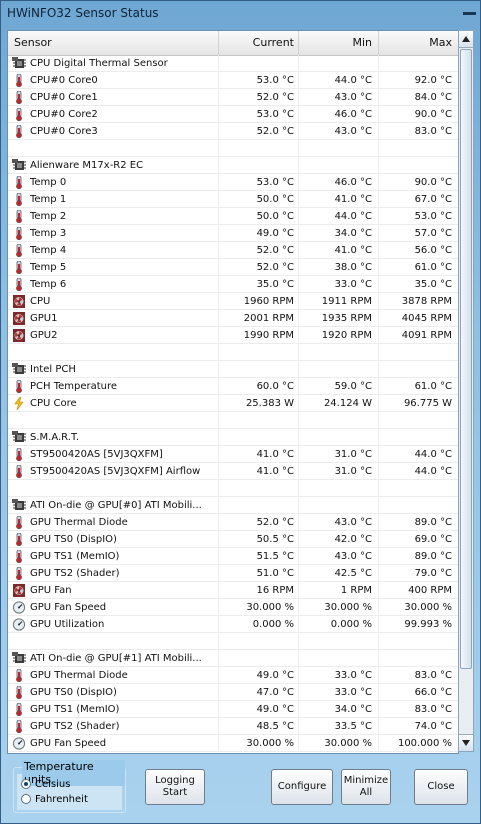  I want to click on radio-celsius: Celsius, so click(45, 785).